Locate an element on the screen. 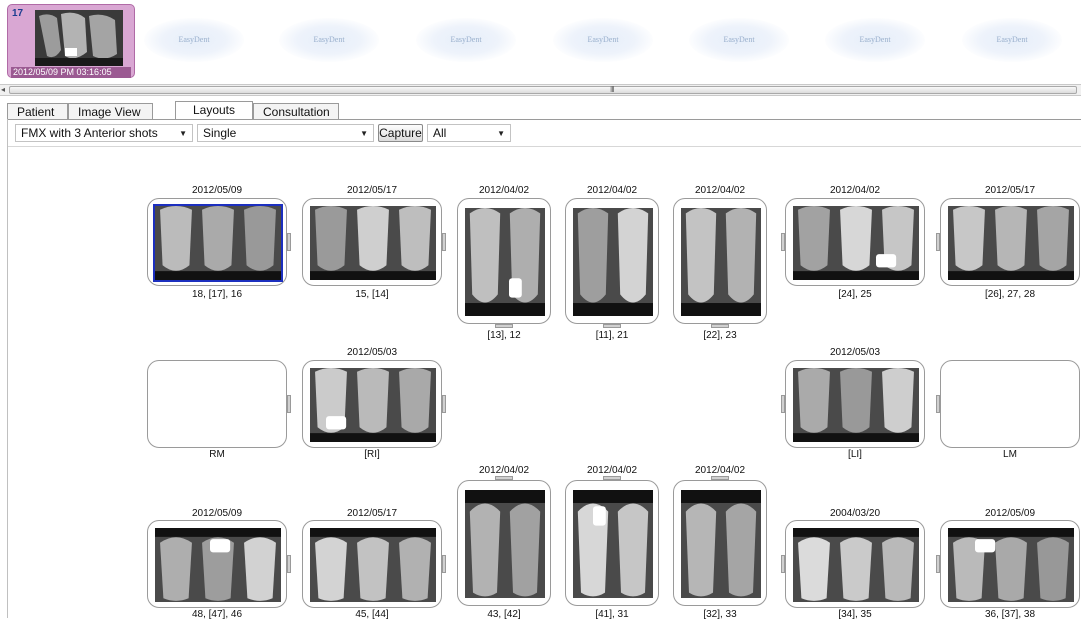 This screenshot has width=1081, height=620. tab-patient: Patient is located at coordinates (37, 111).